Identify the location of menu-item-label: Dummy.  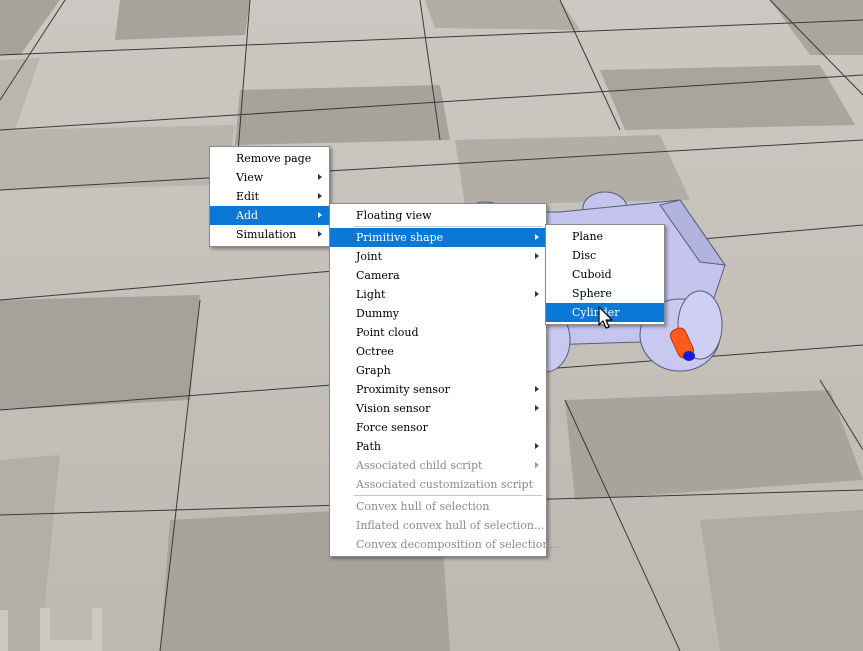
(377, 313).